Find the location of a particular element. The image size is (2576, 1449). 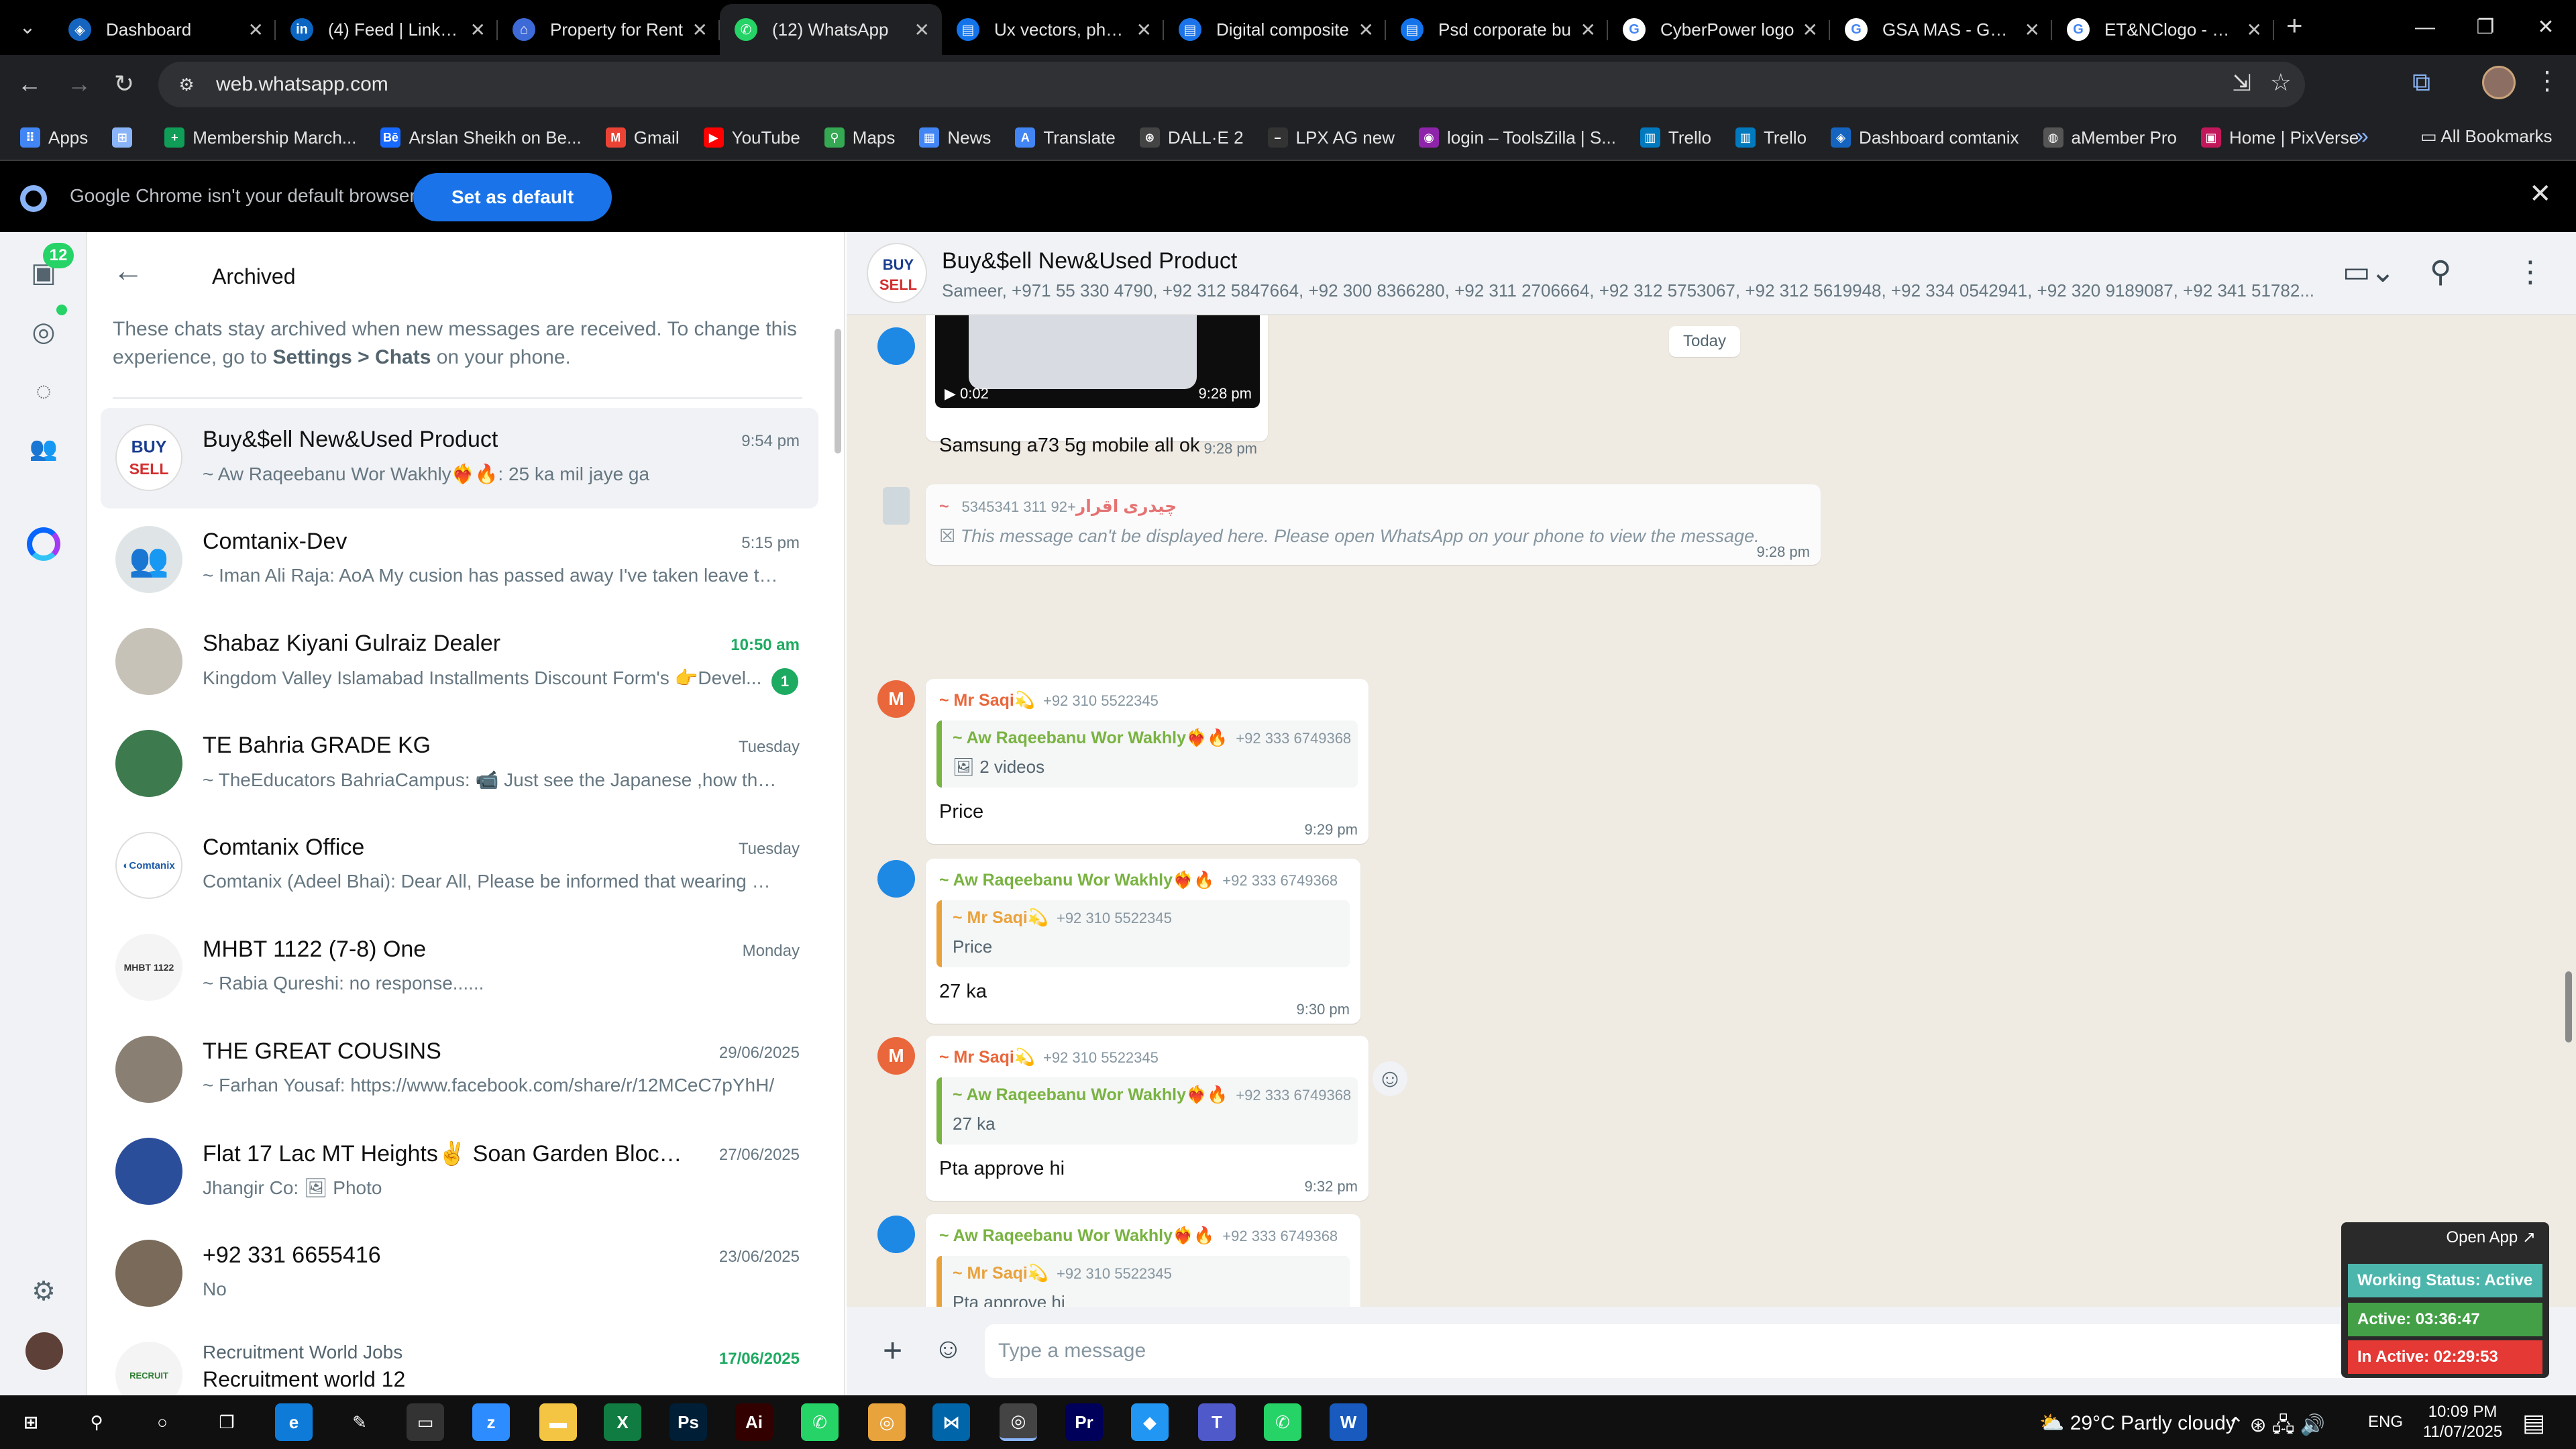

forward-icon: → is located at coordinates (79, 84).